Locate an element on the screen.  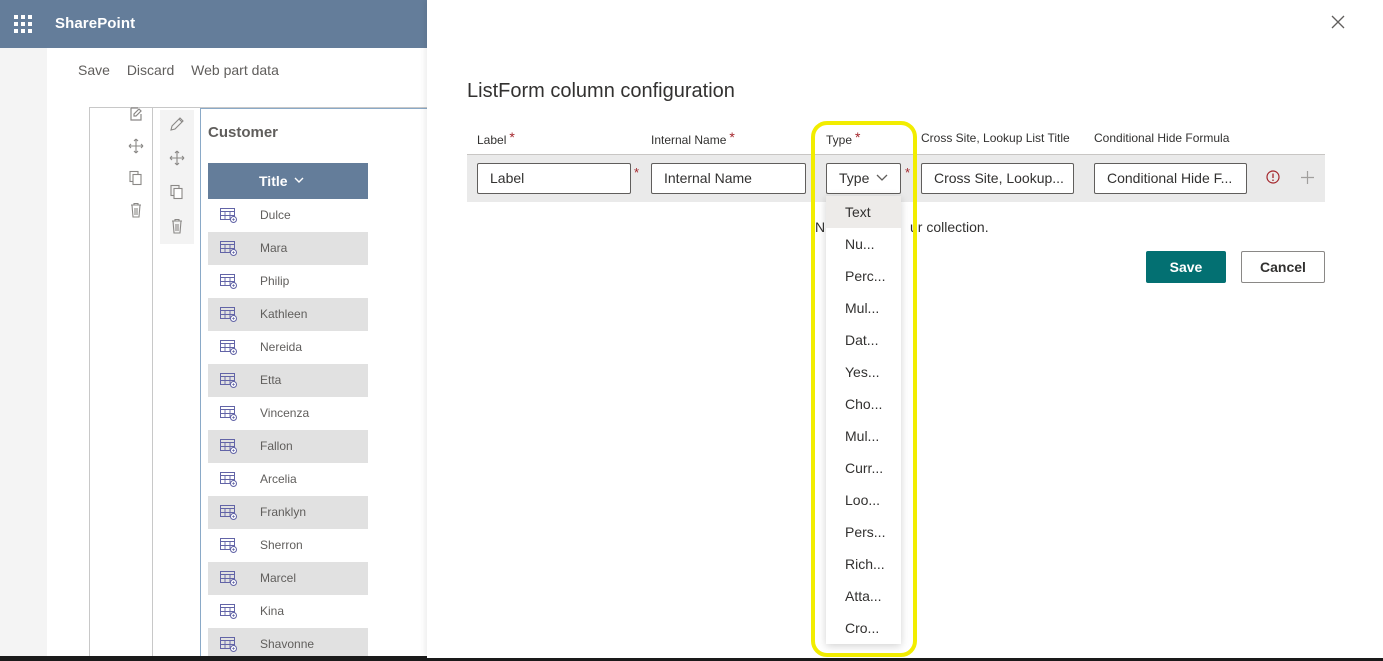
column-divider is located at coordinates (152, 384).